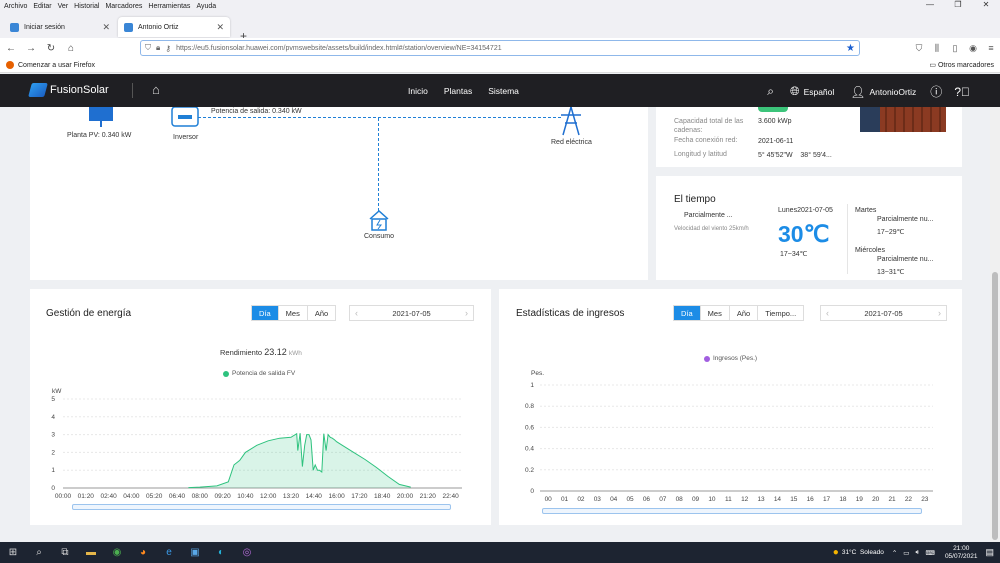 Image resolution: width=1000 pixels, height=563 pixels. Describe the element at coordinates (581, 499) in the screenshot. I see `x-tick-label: 02` at that location.